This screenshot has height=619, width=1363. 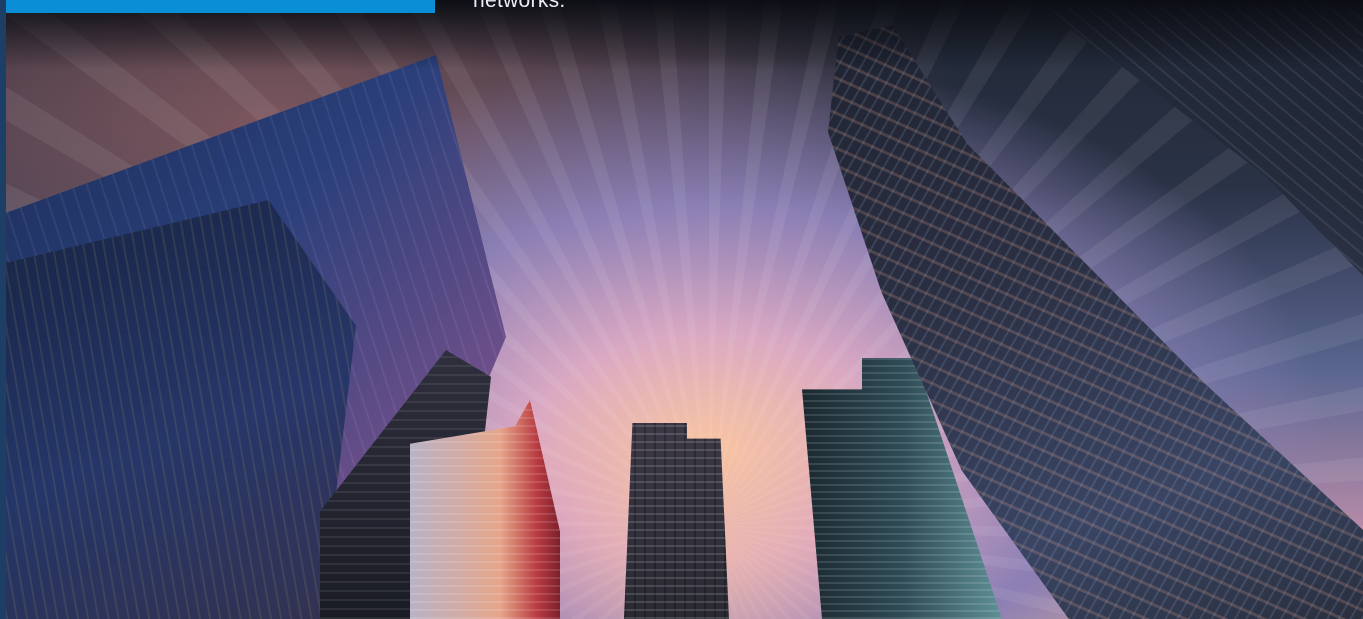 What do you see at coordinates (519, 6) in the screenshot?
I see `hero-caption: networks.` at bounding box center [519, 6].